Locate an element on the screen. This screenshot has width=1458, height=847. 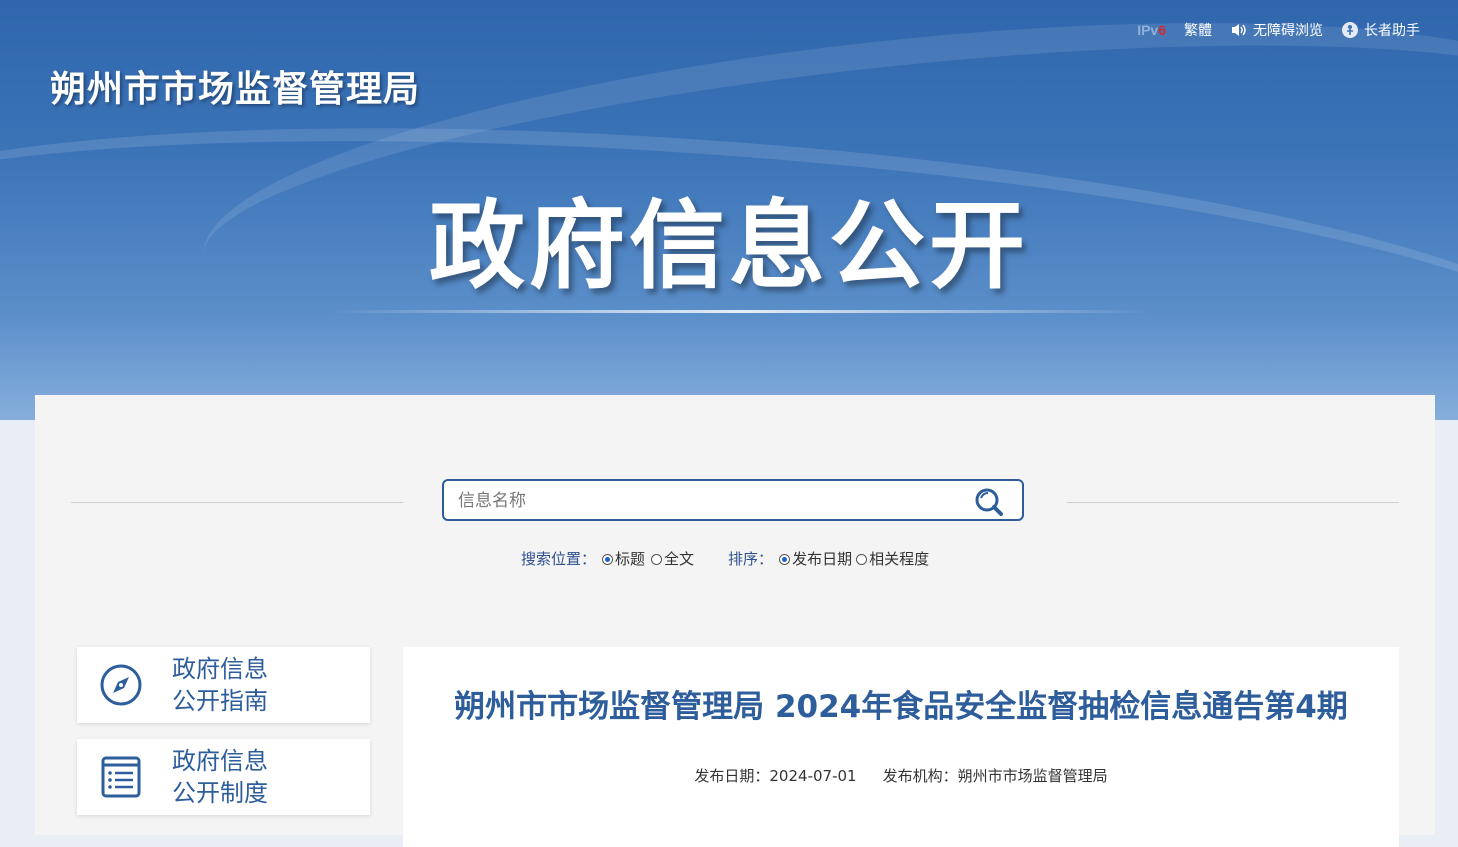
sort-relevance-radio is located at coordinates (862, 559).